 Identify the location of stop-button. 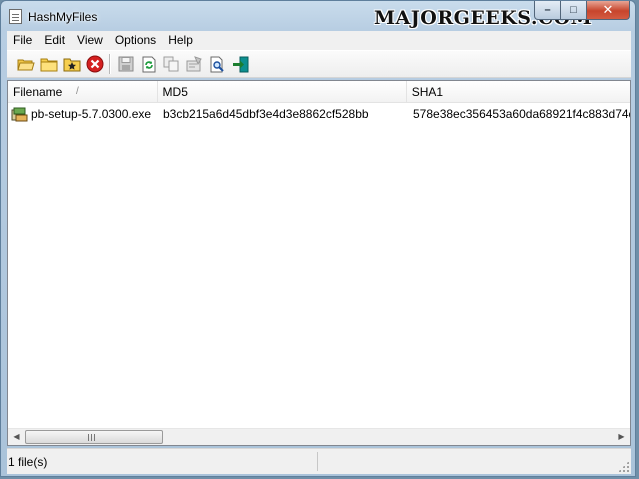
(94, 64).